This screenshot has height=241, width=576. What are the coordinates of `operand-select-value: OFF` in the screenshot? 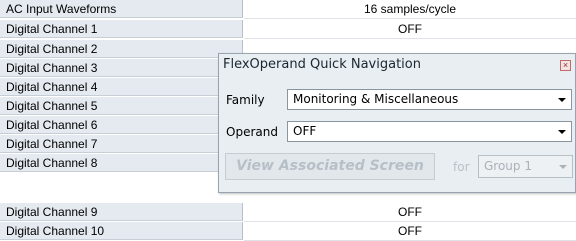 It's located at (305, 131).